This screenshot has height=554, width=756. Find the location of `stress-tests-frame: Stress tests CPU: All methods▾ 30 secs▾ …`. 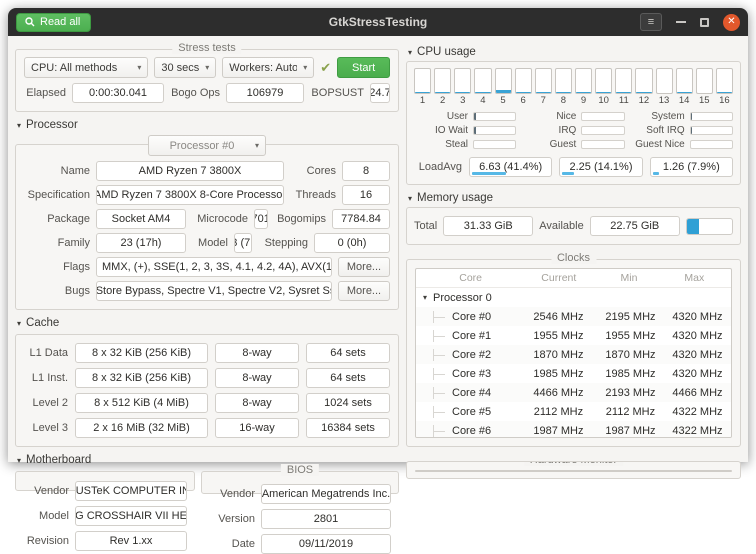

stress-tests-frame: Stress tests CPU: All methods▾ 30 secs▾ … is located at coordinates (207, 80).